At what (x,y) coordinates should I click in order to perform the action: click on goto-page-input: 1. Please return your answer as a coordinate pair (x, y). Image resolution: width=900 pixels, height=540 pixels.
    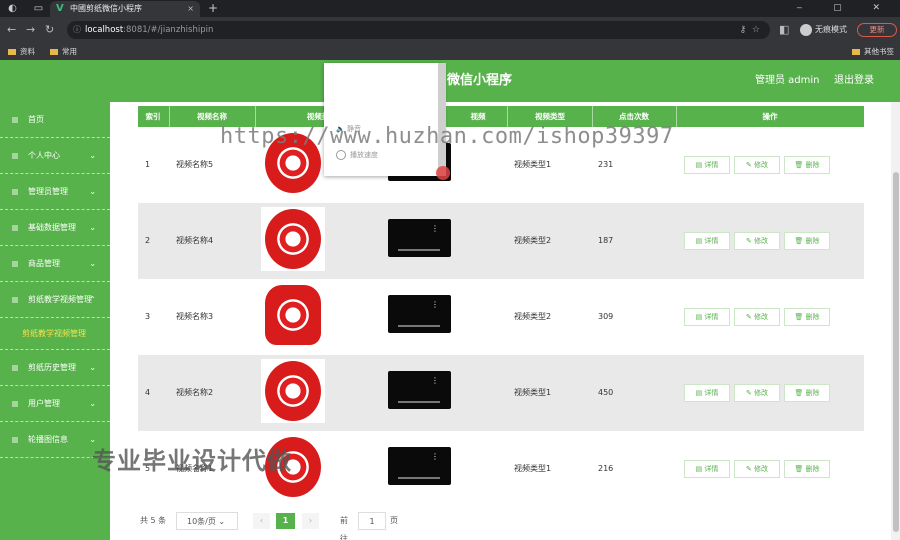
    Looking at the image, I should click on (372, 521).